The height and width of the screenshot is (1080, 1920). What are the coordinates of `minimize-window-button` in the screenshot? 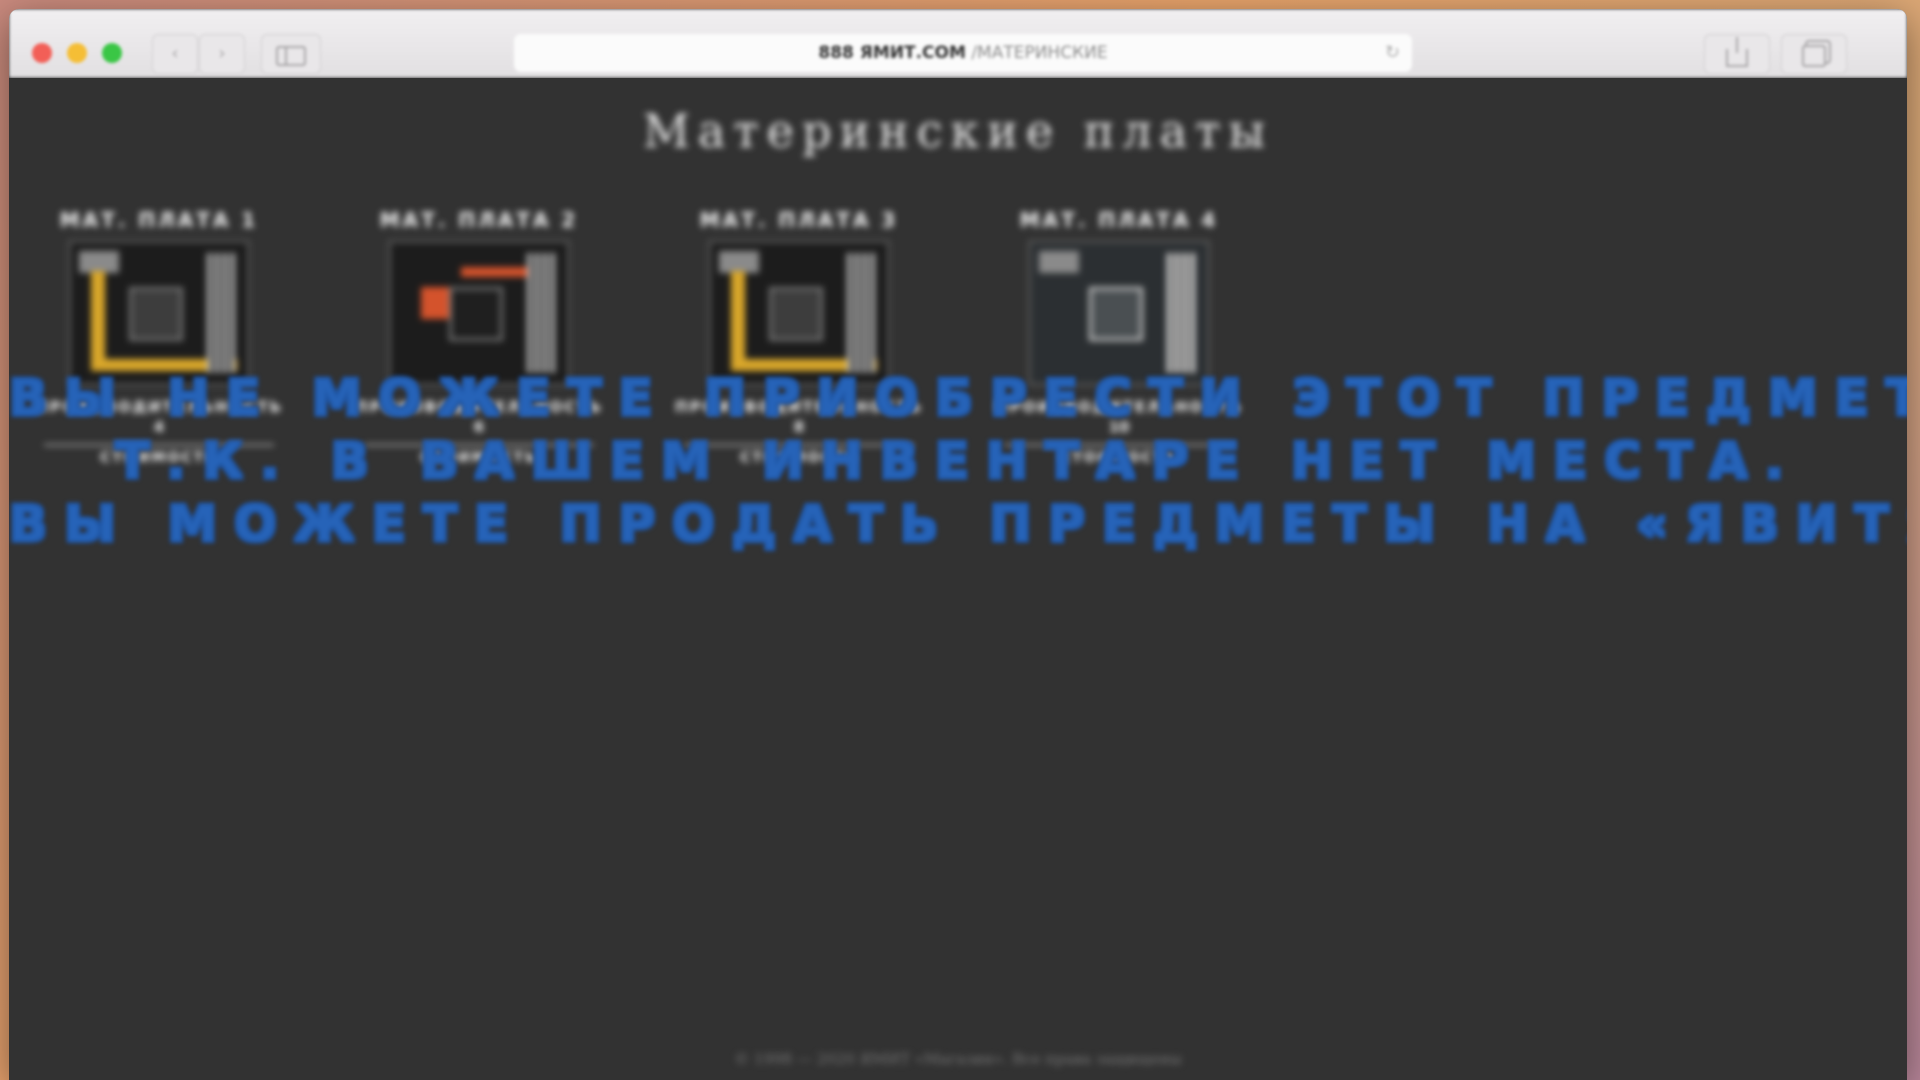 It's located at (77, 53).